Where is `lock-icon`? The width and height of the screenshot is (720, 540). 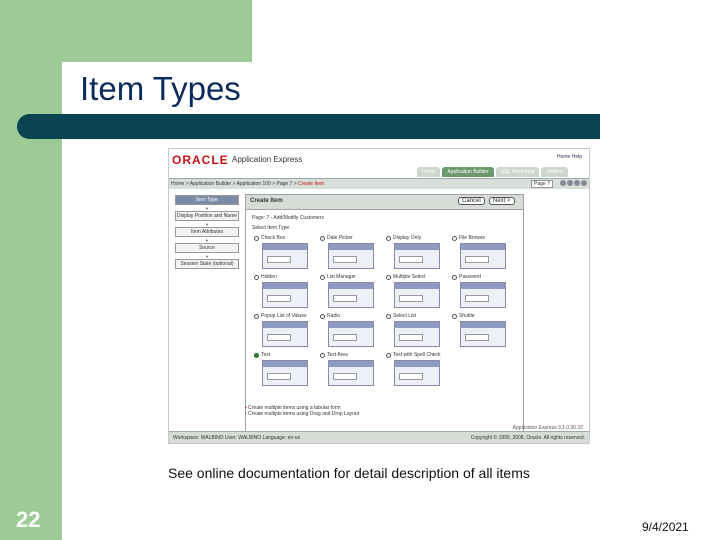 lock-icon is located at coordinates (563, 183).